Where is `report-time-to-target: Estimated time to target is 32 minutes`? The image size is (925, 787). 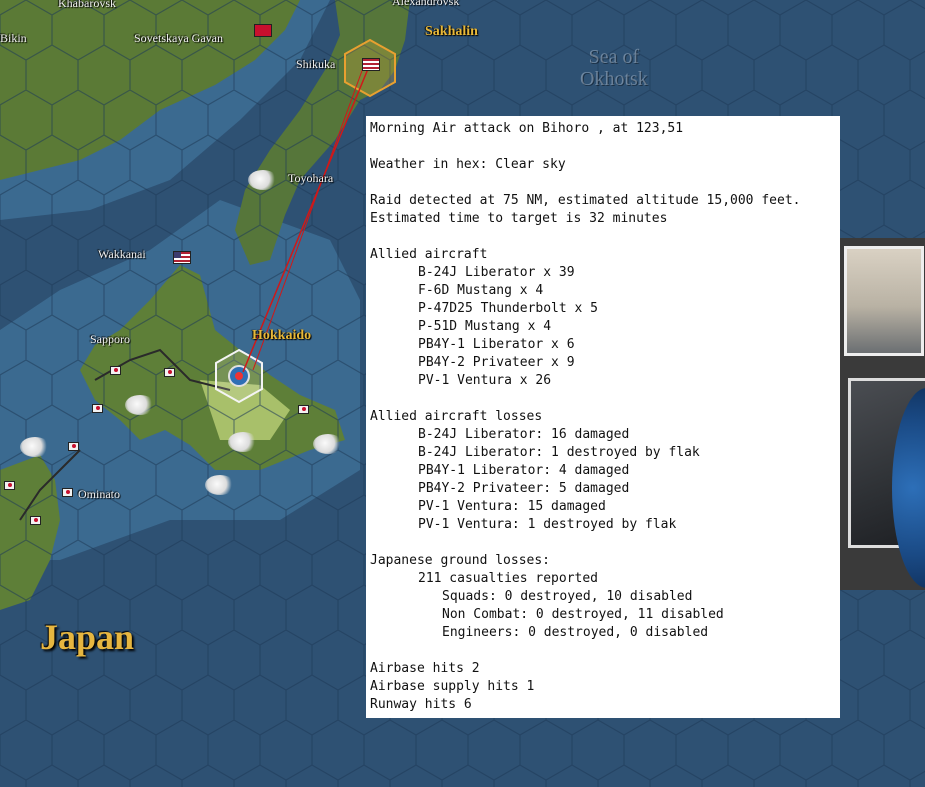 report-time-to-target: Estimated time to target is 32 minutes is located at coordinates (519, 218).